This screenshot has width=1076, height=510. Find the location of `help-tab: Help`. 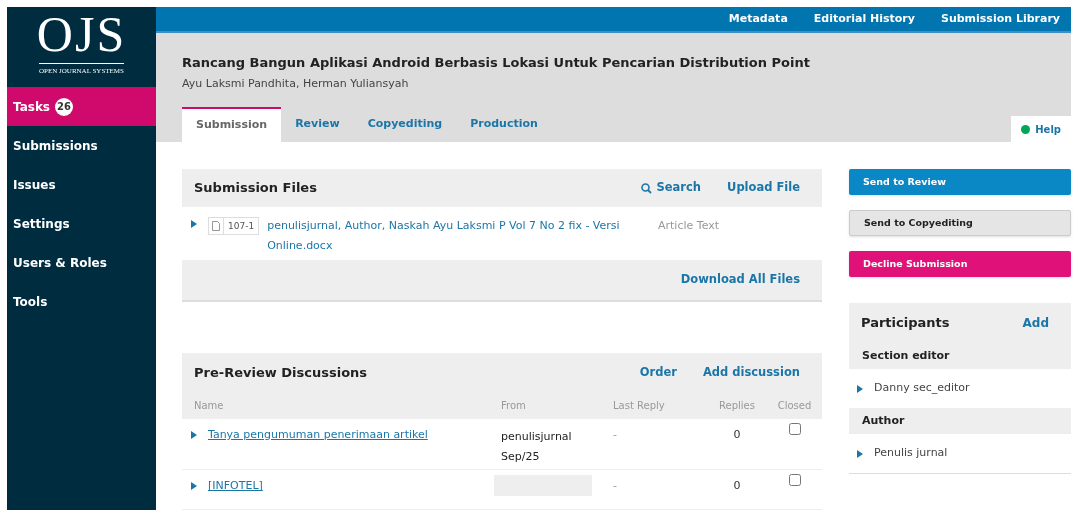

help-tab: Help is located at coordinates (1041, 129).